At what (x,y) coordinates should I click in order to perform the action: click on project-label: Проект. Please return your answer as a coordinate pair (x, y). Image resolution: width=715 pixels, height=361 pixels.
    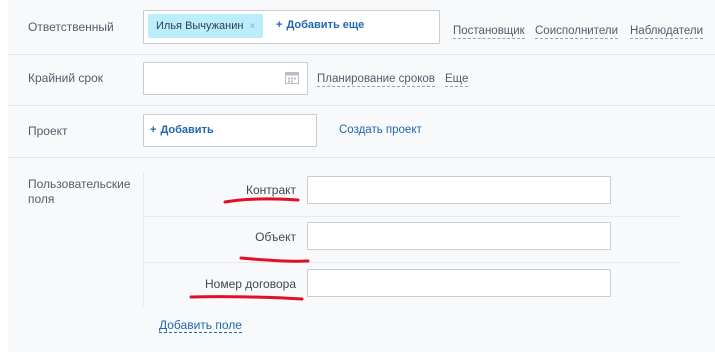
    Looking at the image, I should click on (48, 131).